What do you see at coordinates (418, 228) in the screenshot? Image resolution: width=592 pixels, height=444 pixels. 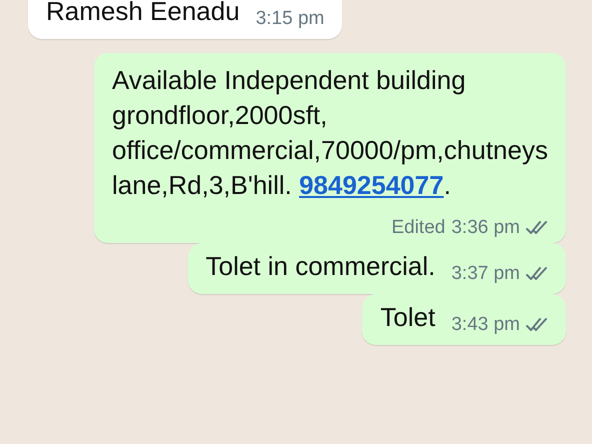 I see `edited-label: Edited` at bounding box center [418, 228].